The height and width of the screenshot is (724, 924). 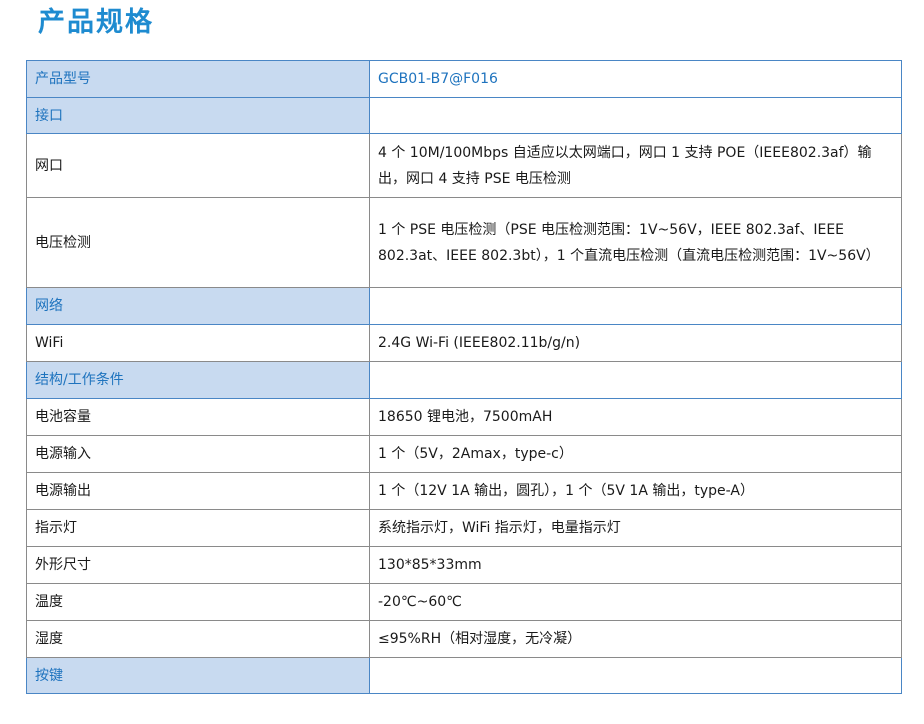 What do you see at coordinates (198, 165) in the screenshot?
I see `row-label: 网口` at bounding box center [198, 165].